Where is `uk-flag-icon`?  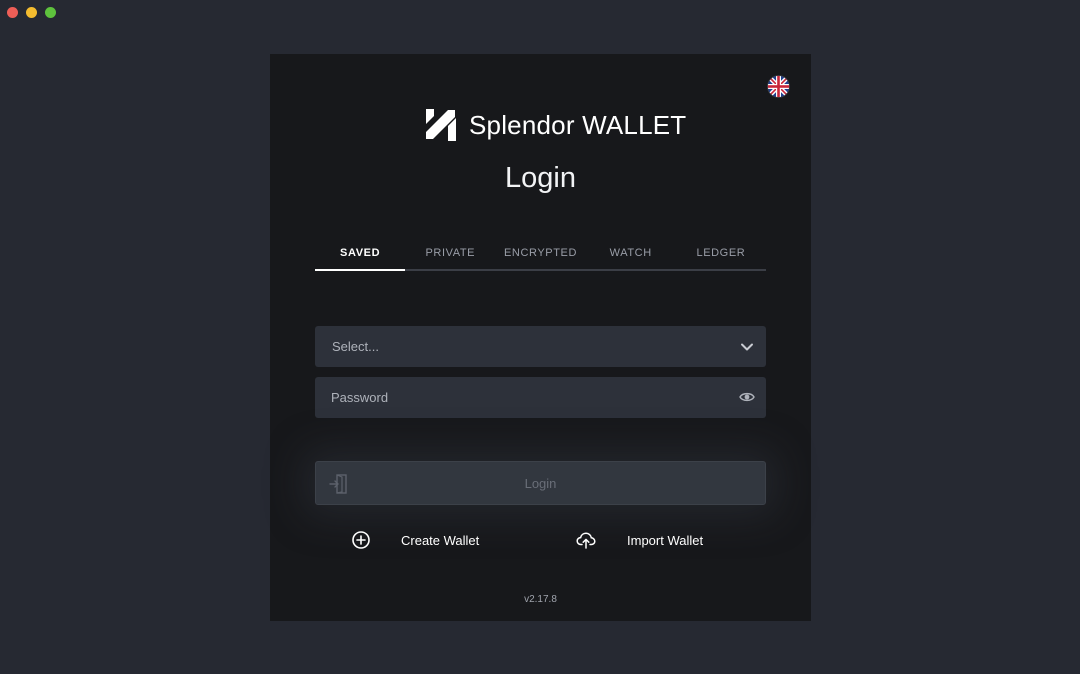 uk-flag-icon is located at coordinates (778, 86).